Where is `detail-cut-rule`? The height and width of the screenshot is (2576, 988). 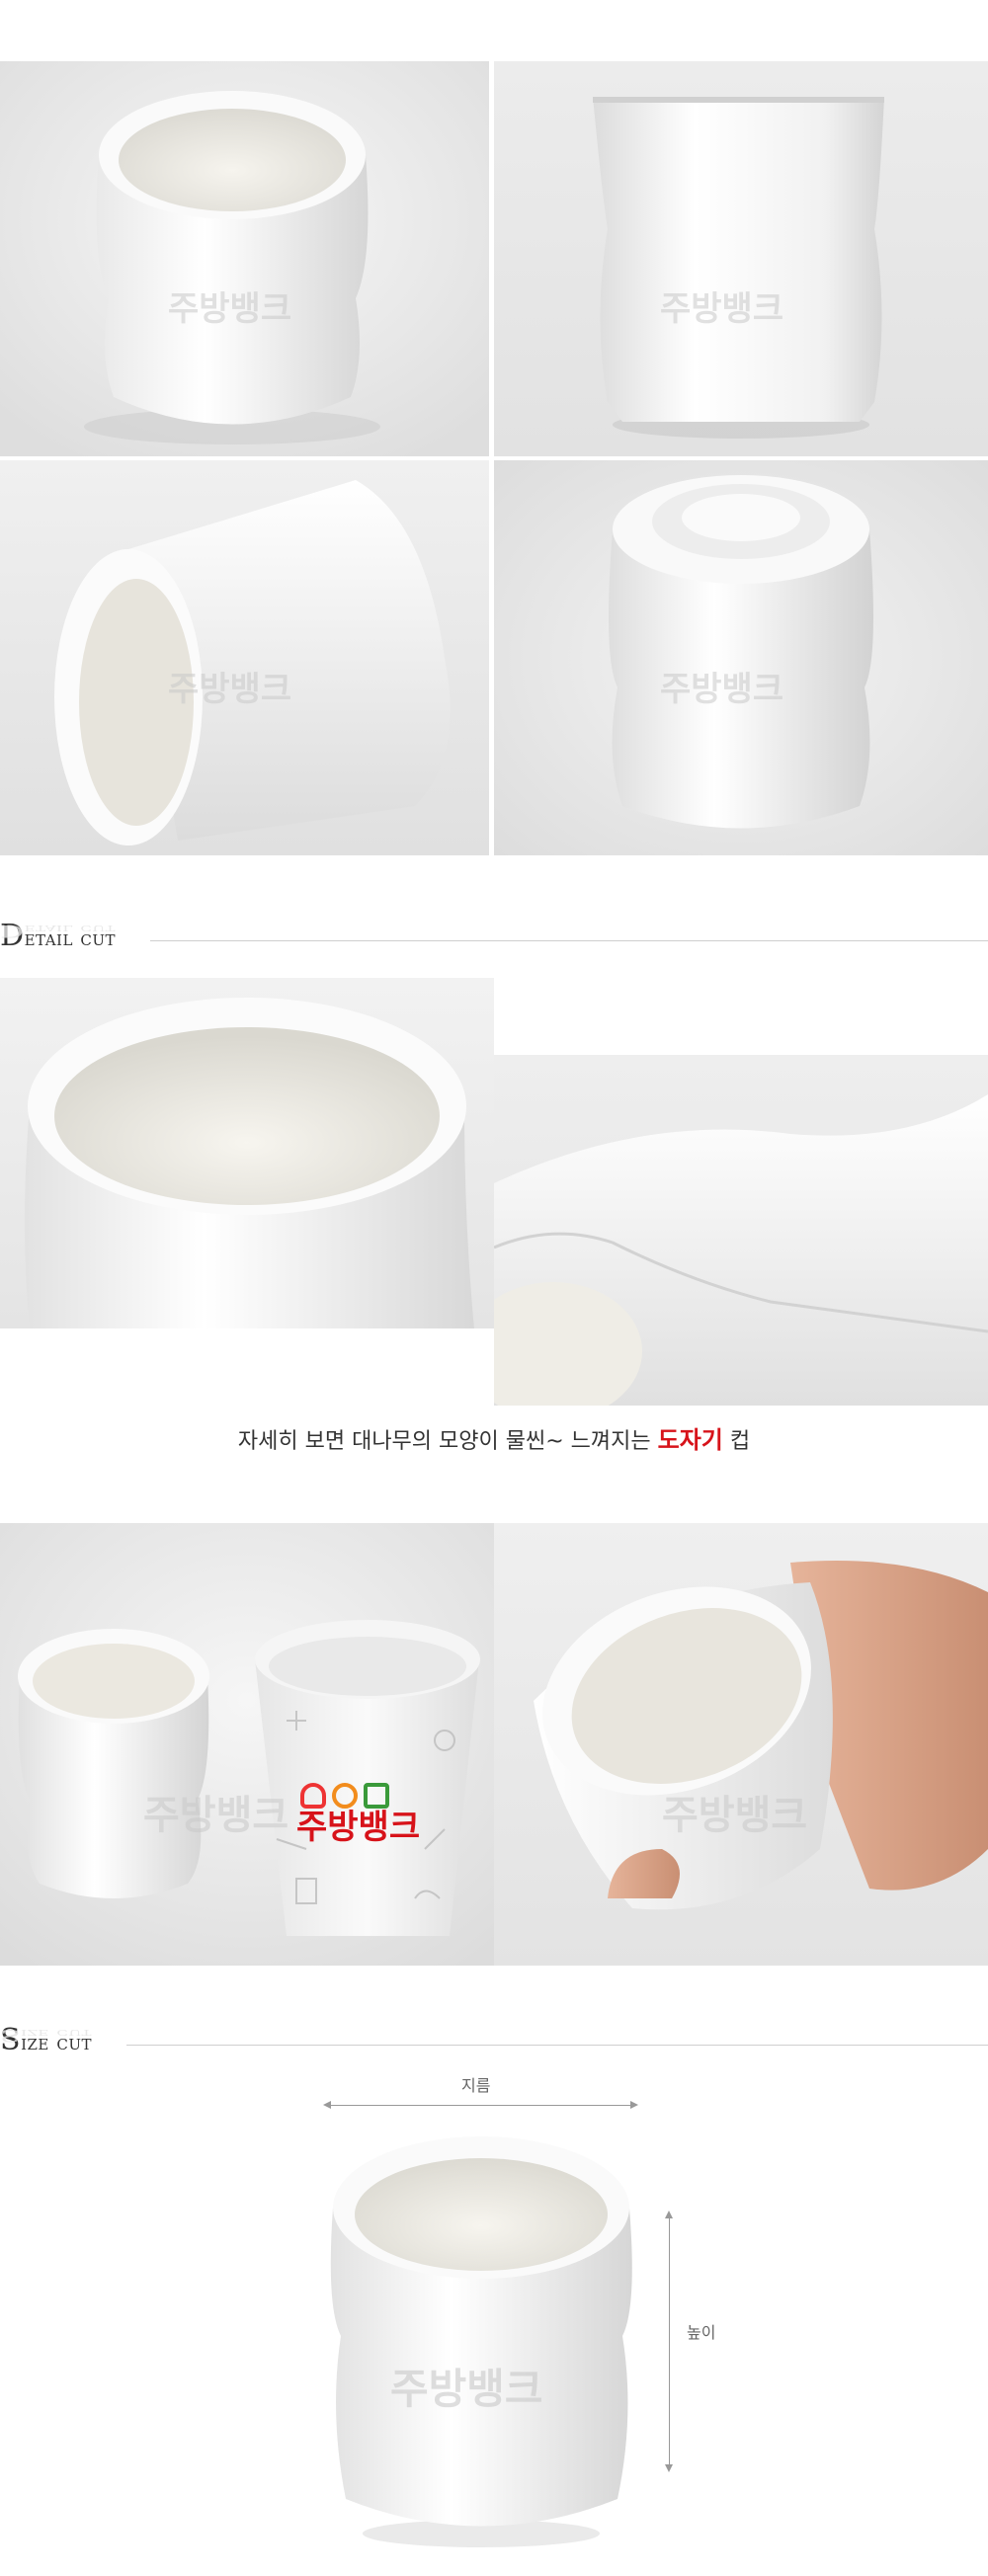 detail-cut-rule is located at coordinates (569, 940).